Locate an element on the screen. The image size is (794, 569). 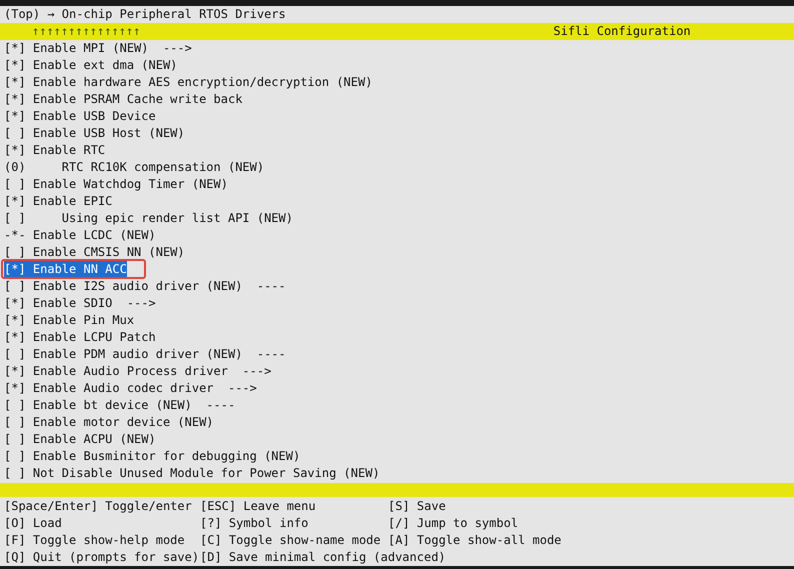
breadcrumb: (Top) → On-chip Peripheral RTOS Drivers is located at coordinates (145, 14).